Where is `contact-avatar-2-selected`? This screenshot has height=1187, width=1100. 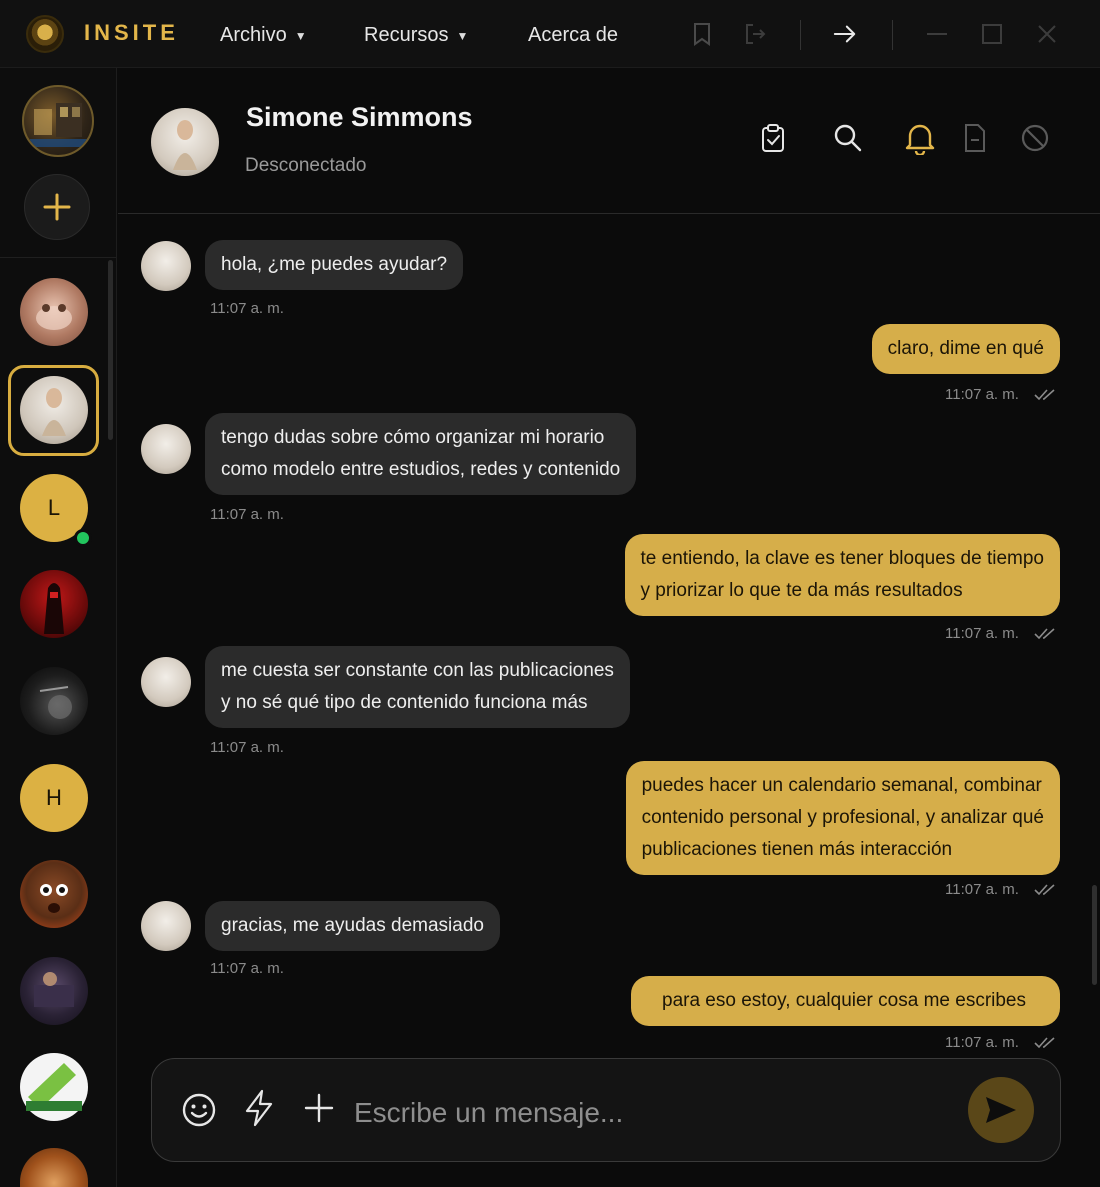
contact-avatar-2-selected is located at coordinates (54, 410).